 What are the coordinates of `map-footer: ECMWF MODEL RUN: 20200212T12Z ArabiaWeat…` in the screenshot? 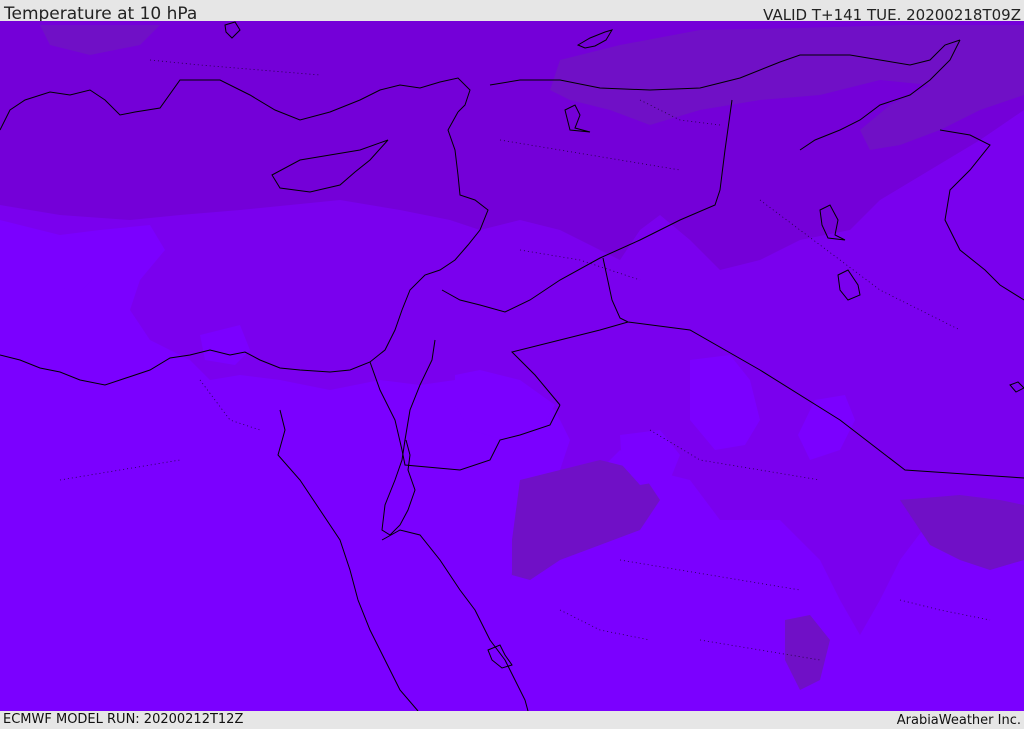 It's located at (512, 720).